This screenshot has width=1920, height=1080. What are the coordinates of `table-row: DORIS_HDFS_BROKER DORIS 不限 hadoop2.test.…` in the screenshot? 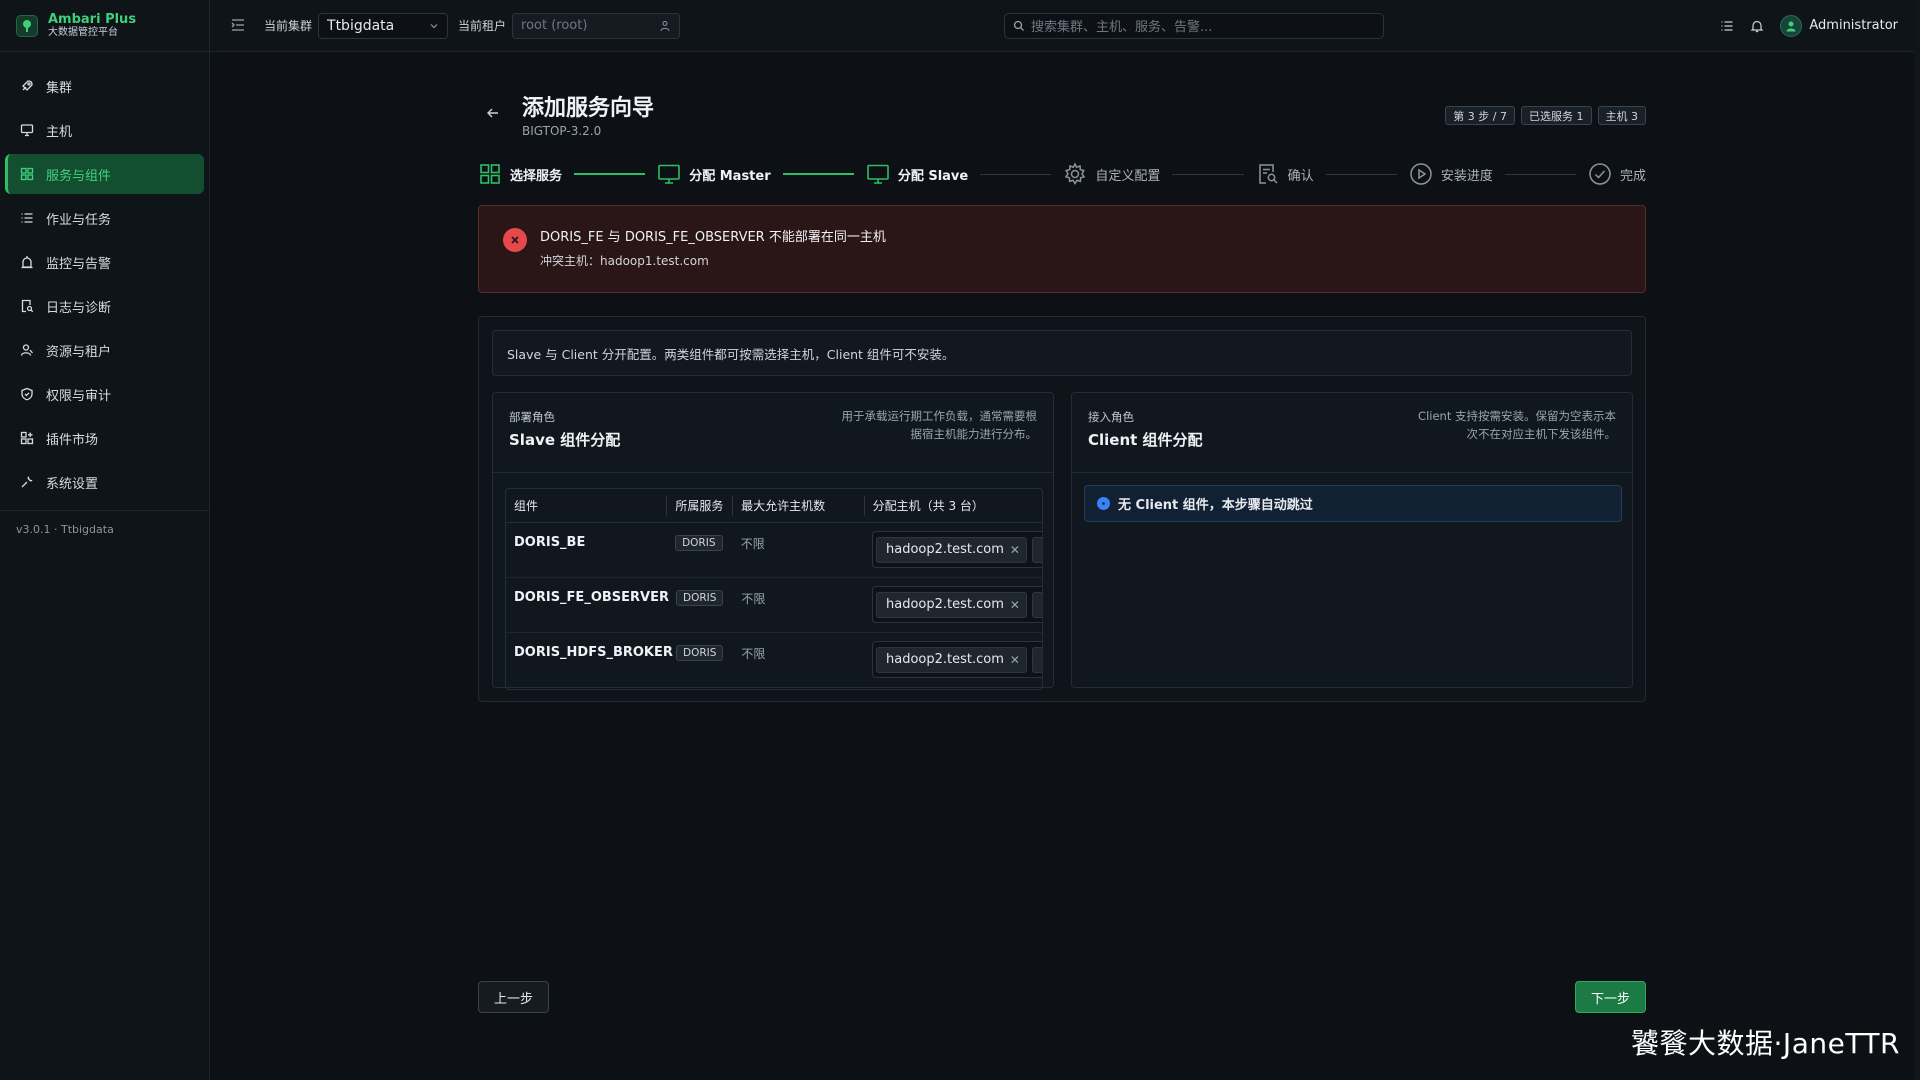 It's located at (774, 660).